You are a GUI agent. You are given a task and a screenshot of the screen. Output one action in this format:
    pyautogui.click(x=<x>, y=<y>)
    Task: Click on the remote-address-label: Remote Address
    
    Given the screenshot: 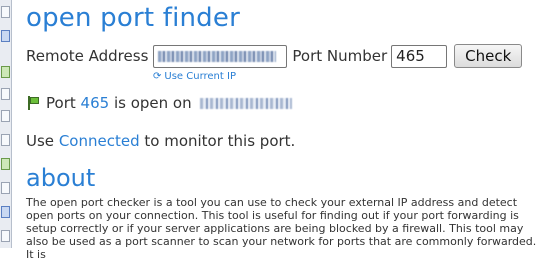 What is the action you would take?
    pyautogui.click(x=87, y=56)
    